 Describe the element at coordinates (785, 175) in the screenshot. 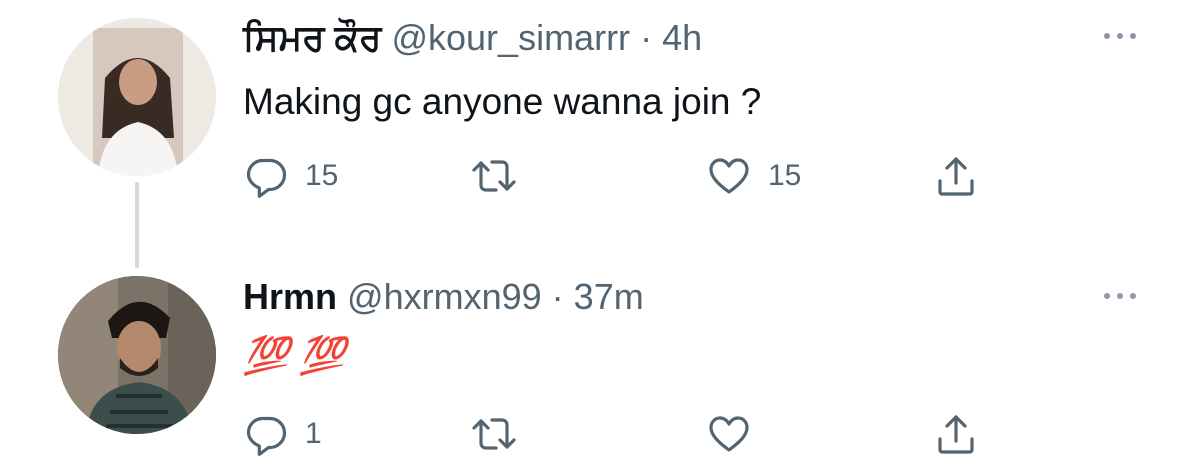

I see `like-count: 15` at that location.